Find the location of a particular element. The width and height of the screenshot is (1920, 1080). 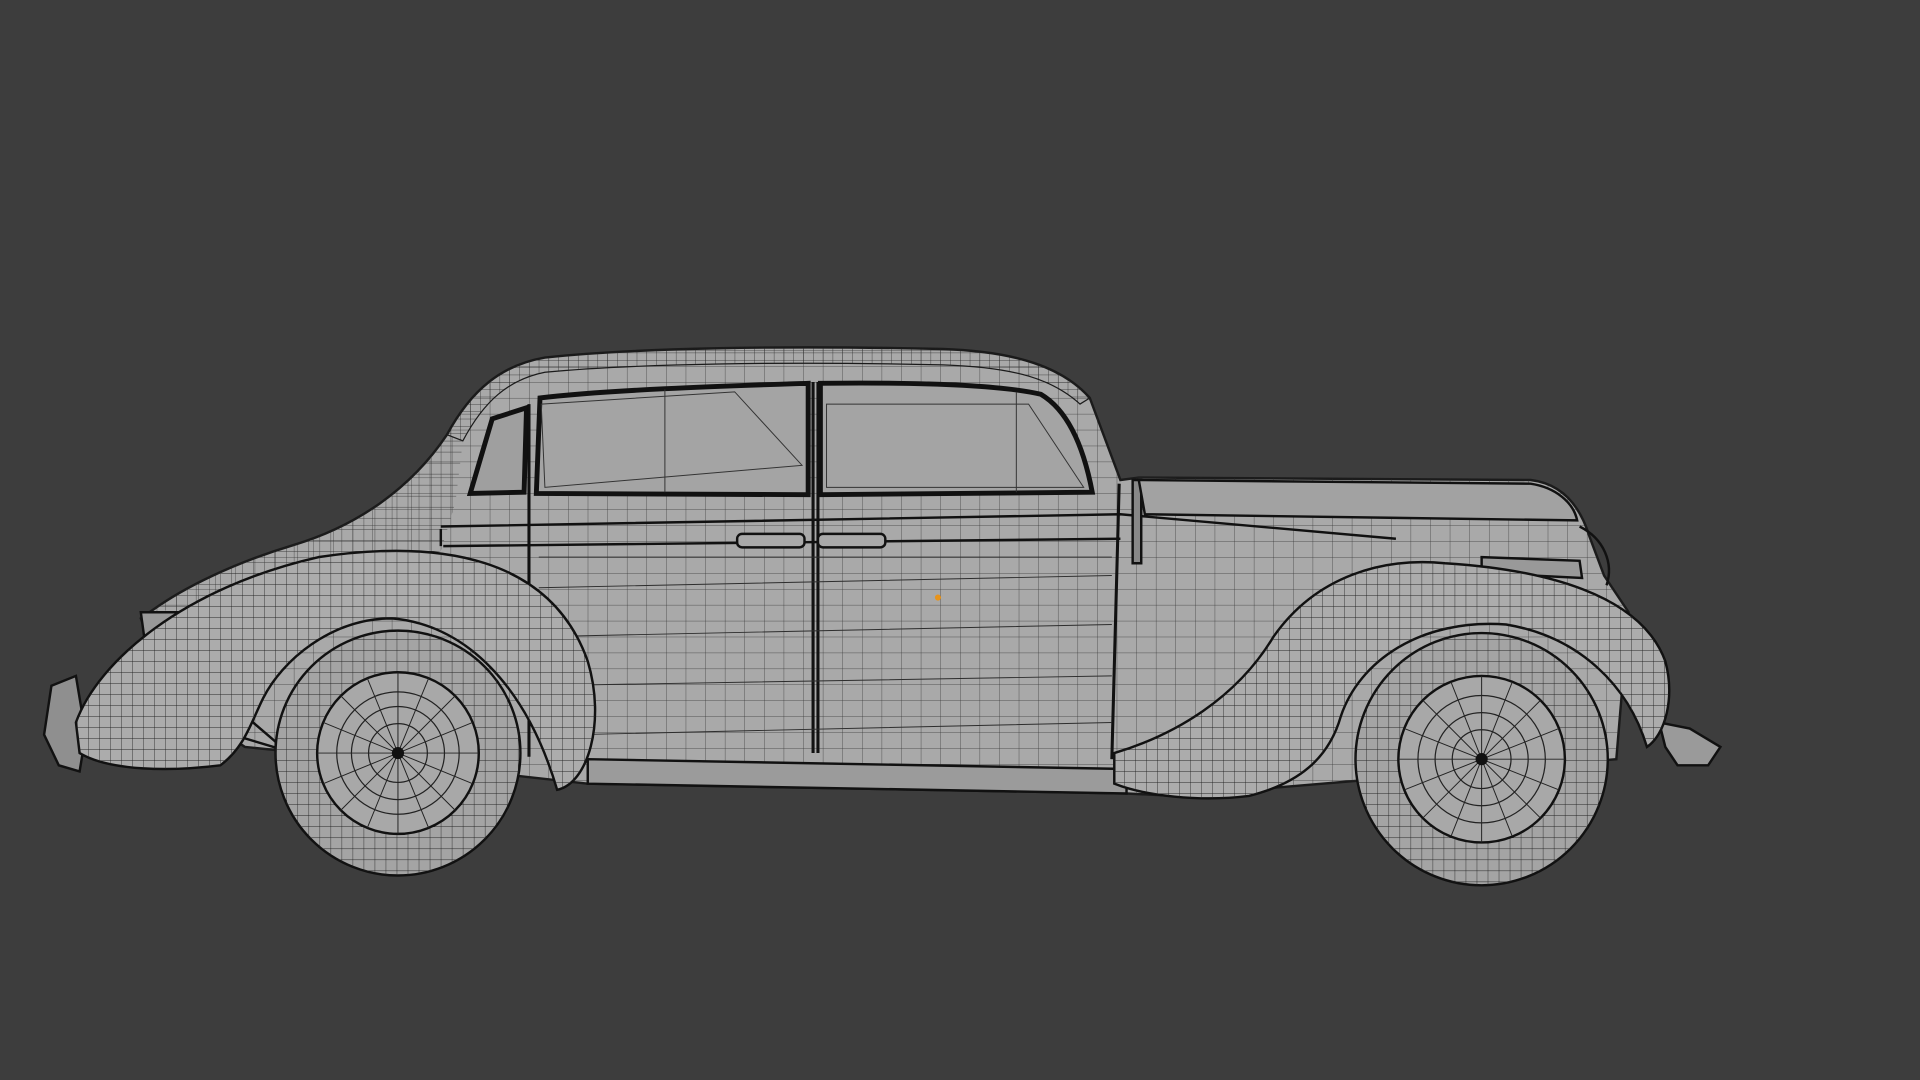

rear-wheel is located at coordinates (398, 753).